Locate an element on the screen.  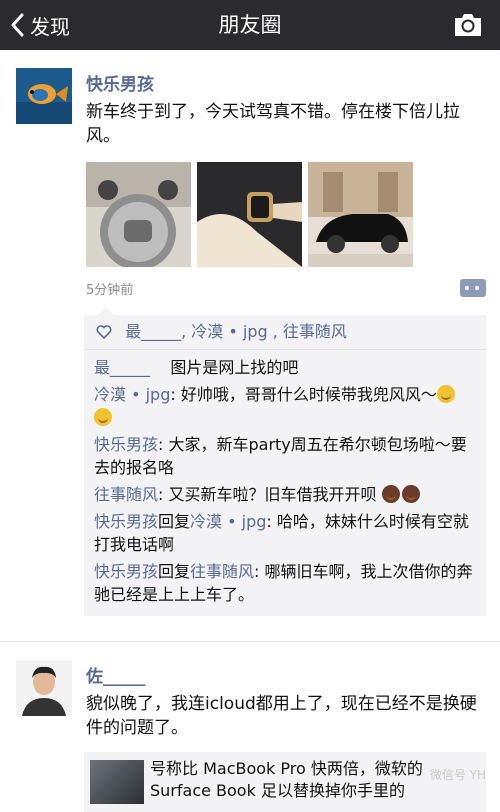
more-actions-button is located at coordinates (473, 288).